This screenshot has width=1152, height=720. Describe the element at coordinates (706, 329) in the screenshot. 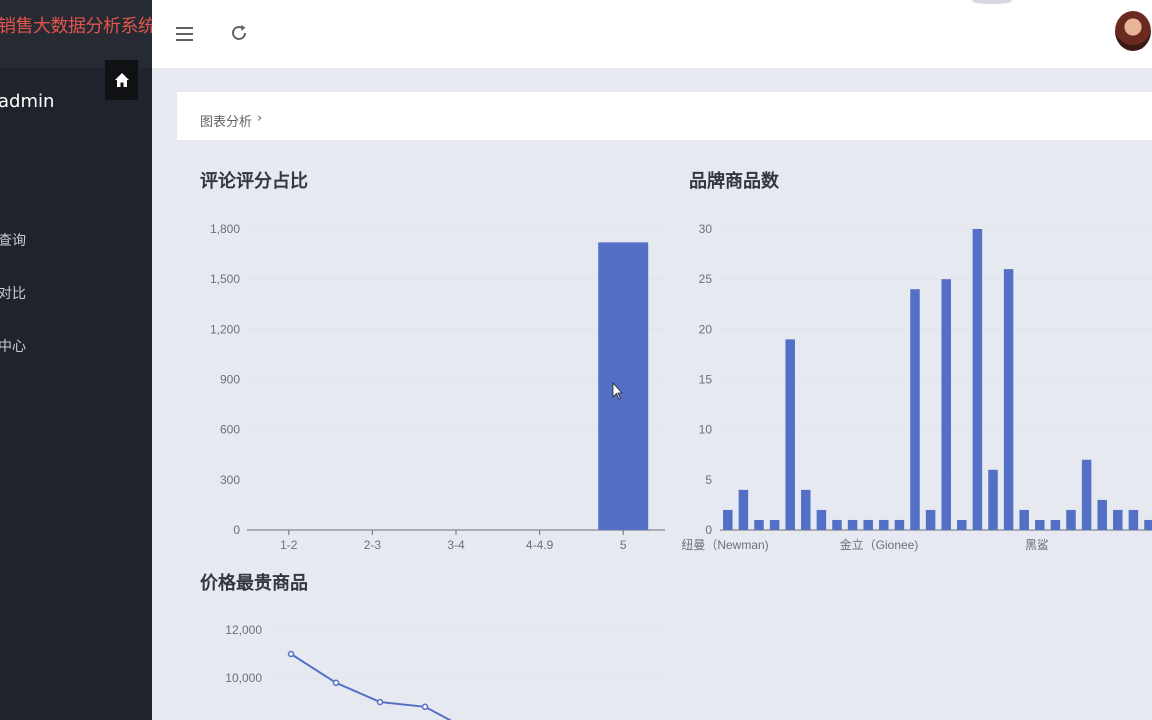

I see `y-tick-label: 20` at that location.